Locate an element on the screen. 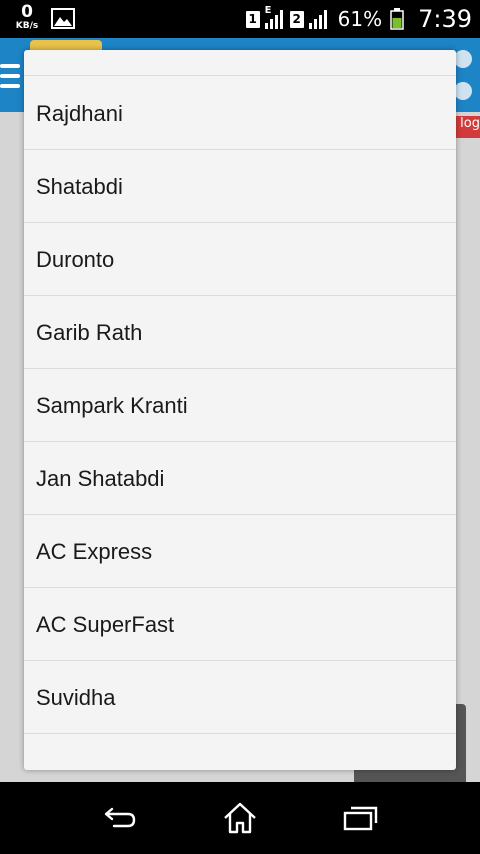  sim1-network-type: E is located at coordinates (268, 10).